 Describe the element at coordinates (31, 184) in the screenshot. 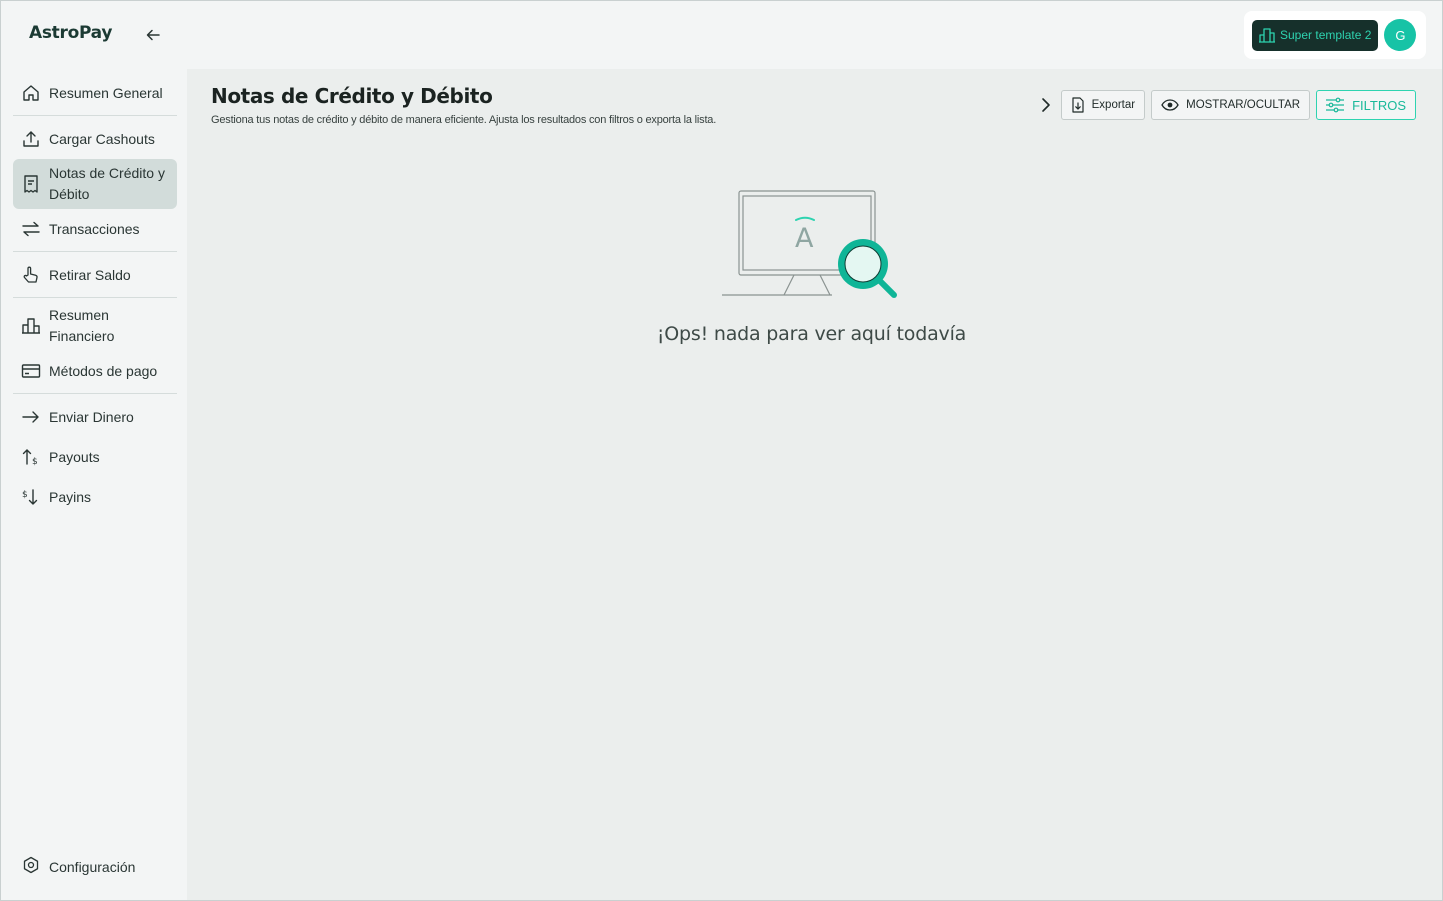

I see `receipt-icon` at that location.